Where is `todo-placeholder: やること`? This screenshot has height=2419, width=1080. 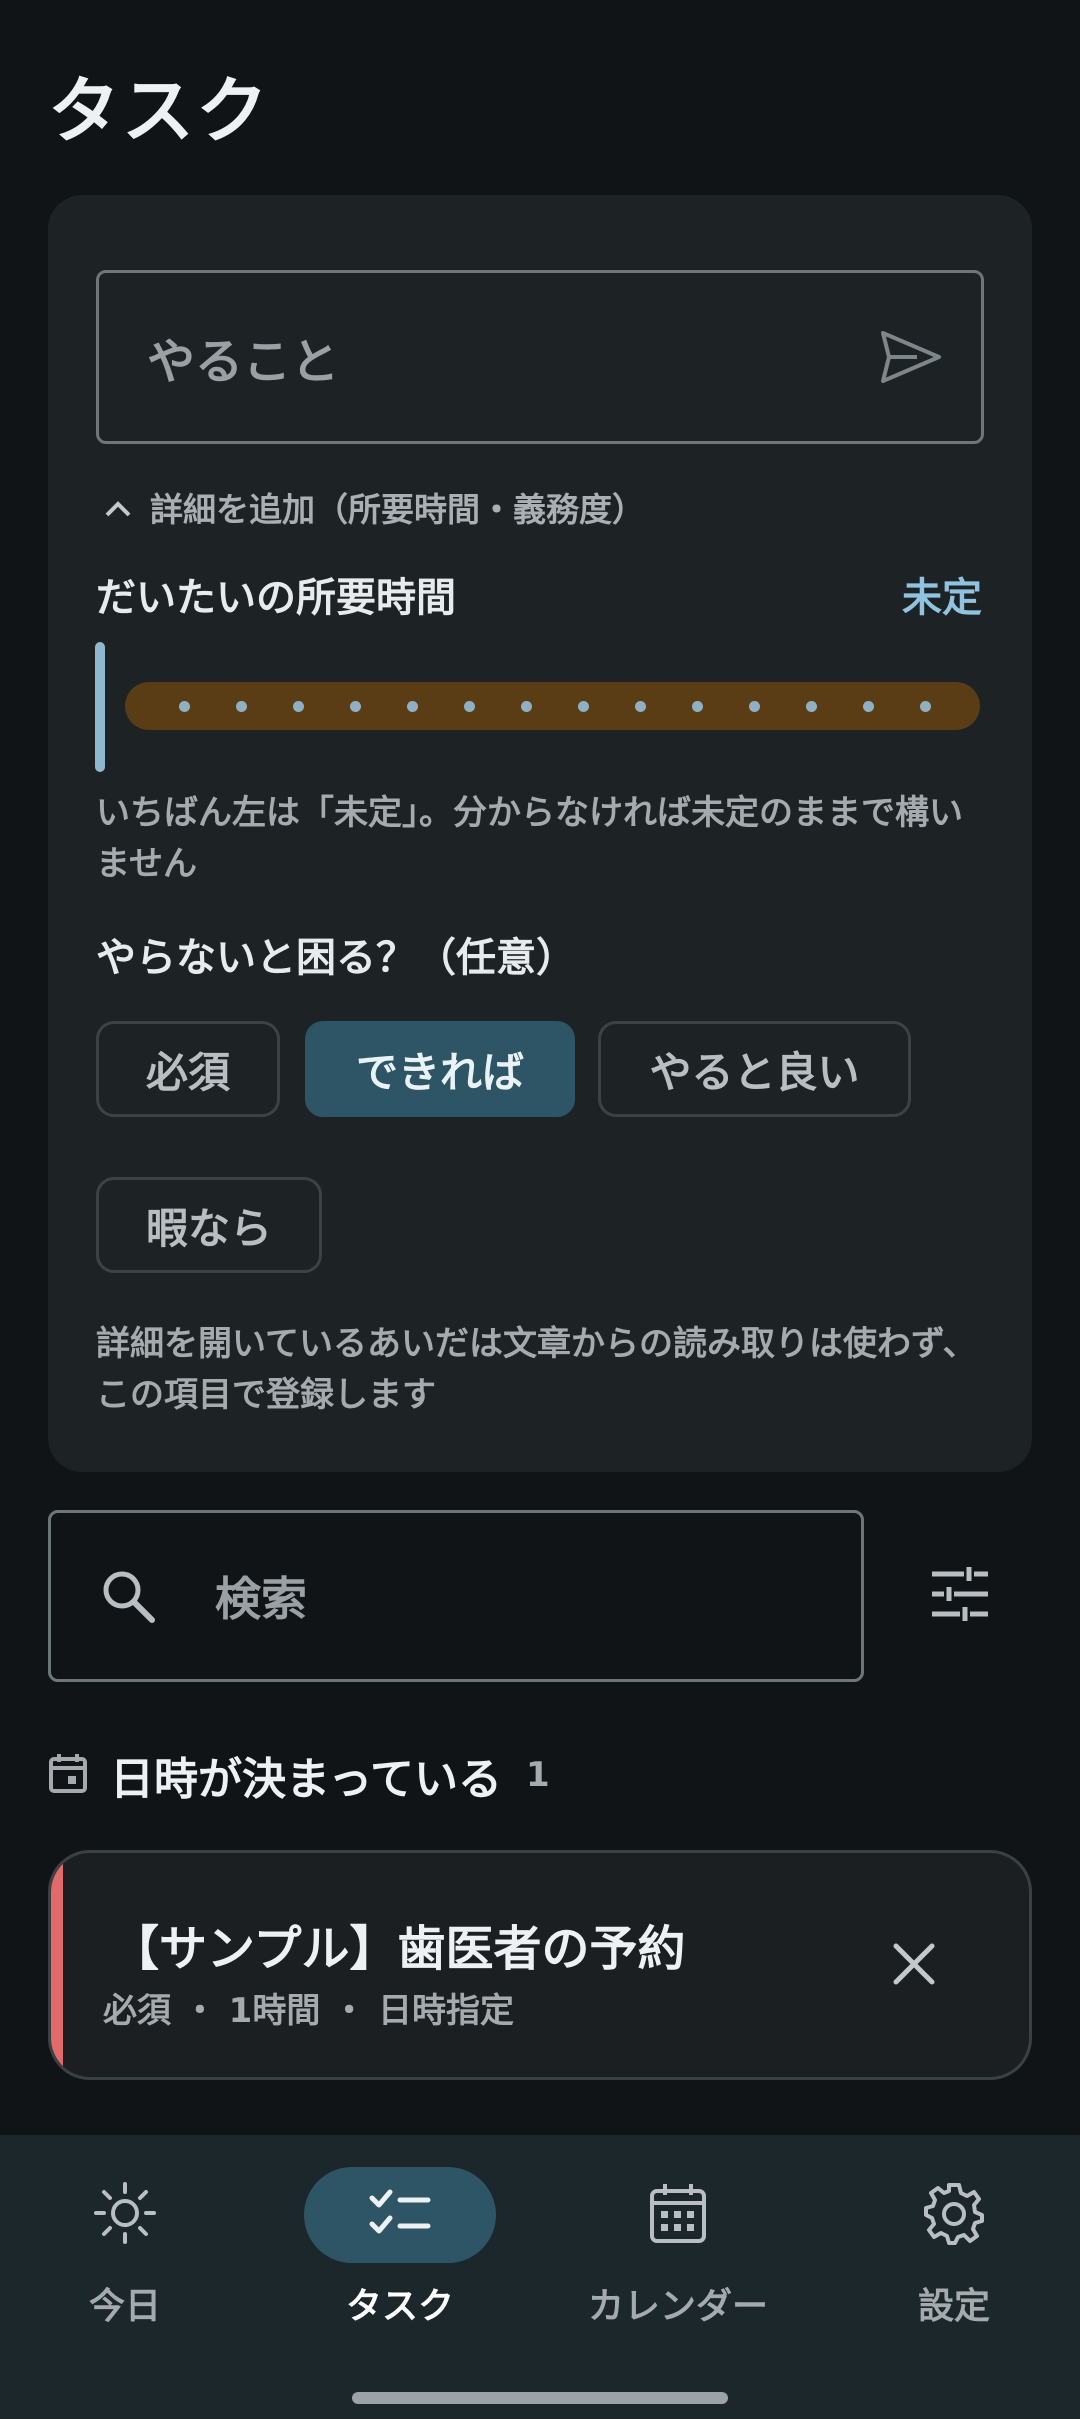 todo-placeholder: やること is located at coordinates (243, 362).